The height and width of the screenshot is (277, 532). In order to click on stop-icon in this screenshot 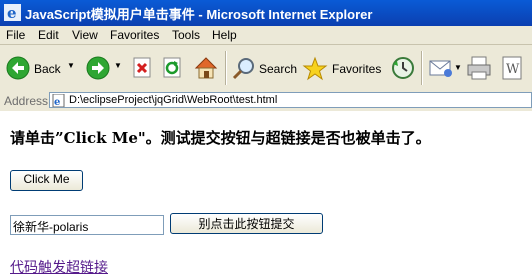, I will do `click(143, 68)`.